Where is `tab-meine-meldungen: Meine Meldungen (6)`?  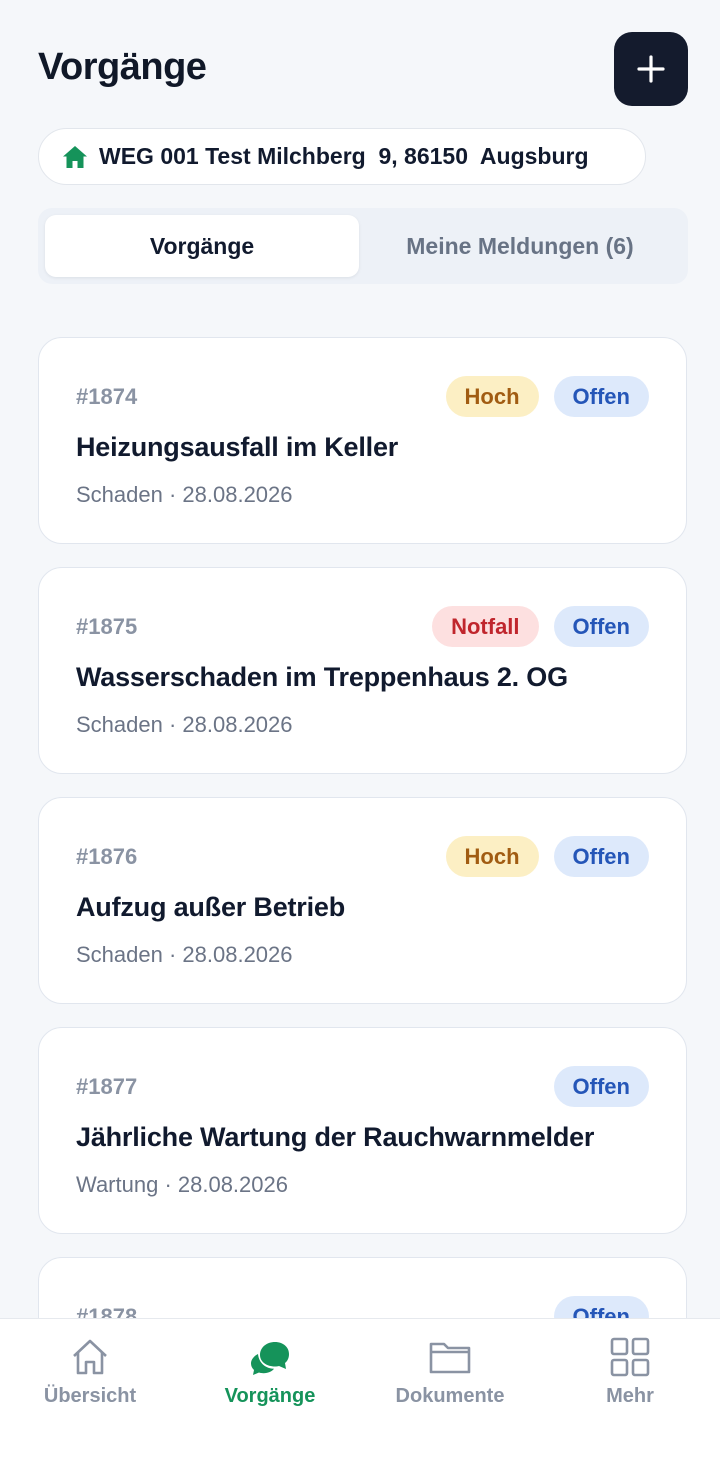
tab-meine-meldungen: Meine Meldungen (6) is located at coordinates (520, 246).